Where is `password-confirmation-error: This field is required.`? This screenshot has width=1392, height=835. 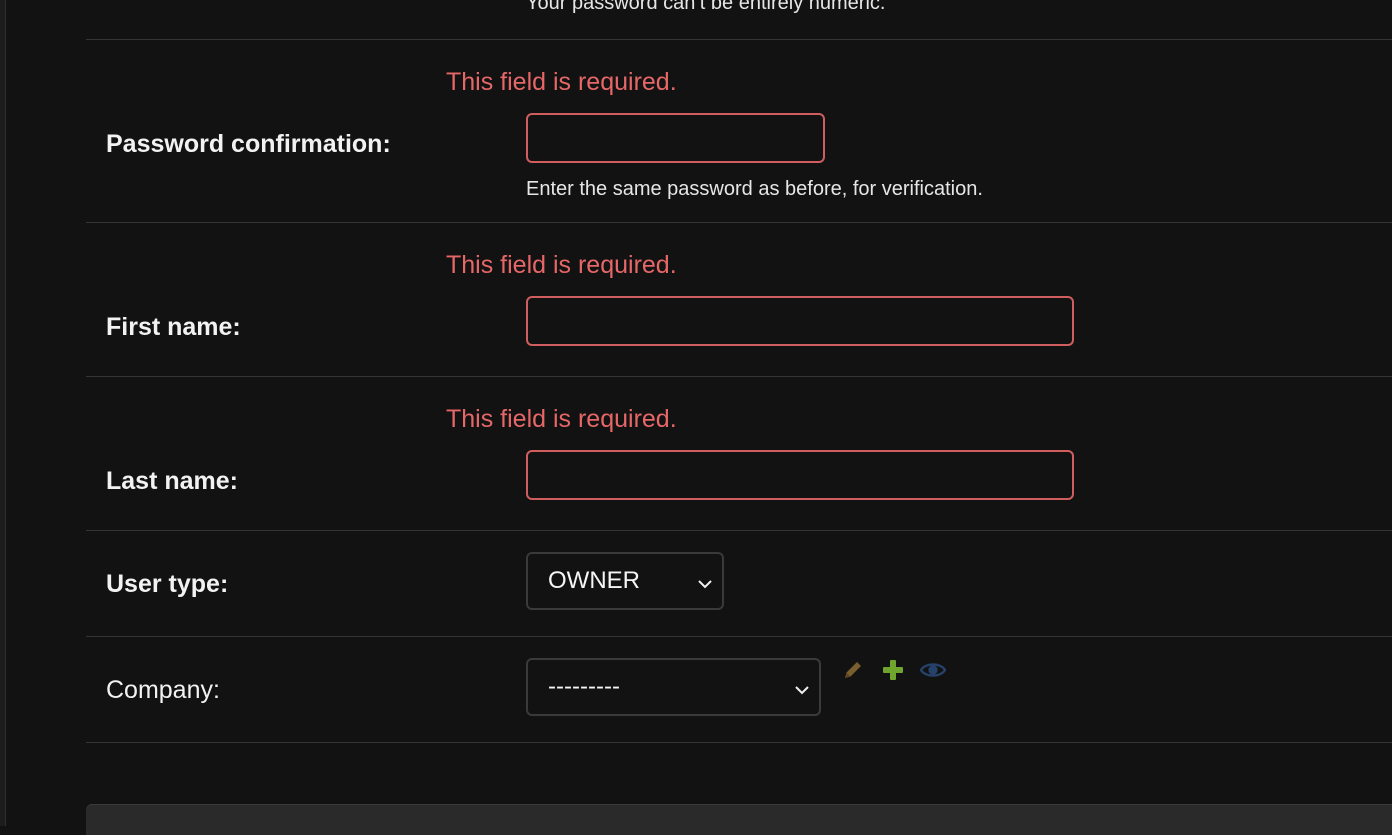
password-confirmation-error: This field is required. is located at coordinates (561, 82).